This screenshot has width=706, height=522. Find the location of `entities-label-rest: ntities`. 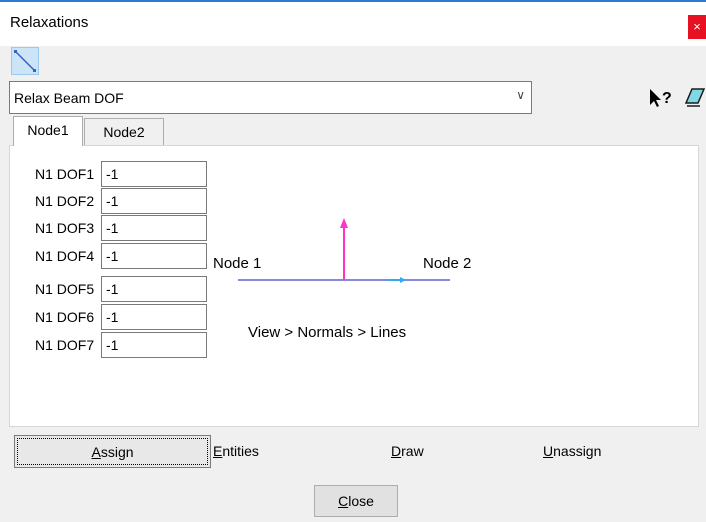

entities-label-rest: ntities is located at coordinates (240, 451).